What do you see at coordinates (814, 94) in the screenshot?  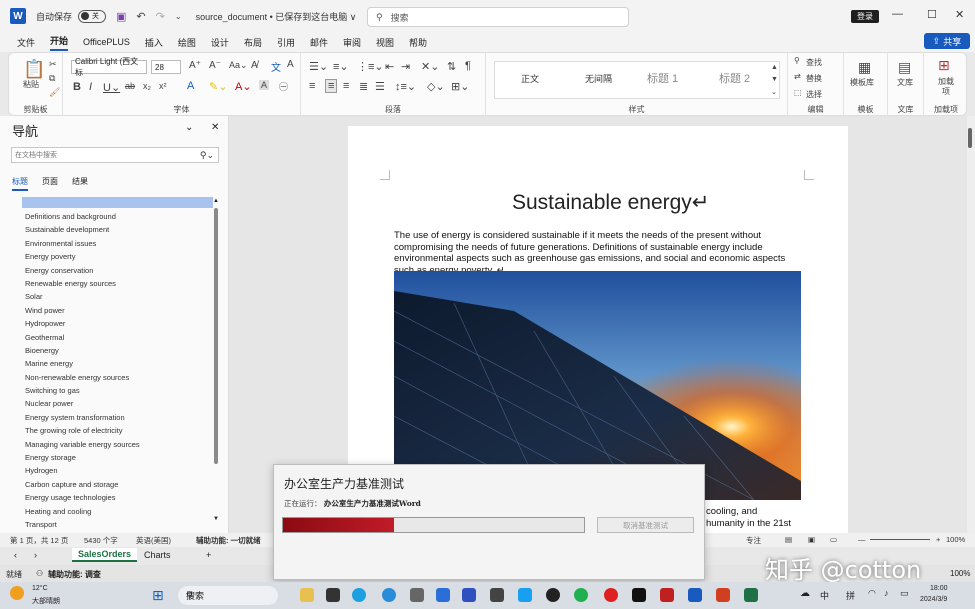 I see `select-label: 选择` at bounding box center [814, 94].